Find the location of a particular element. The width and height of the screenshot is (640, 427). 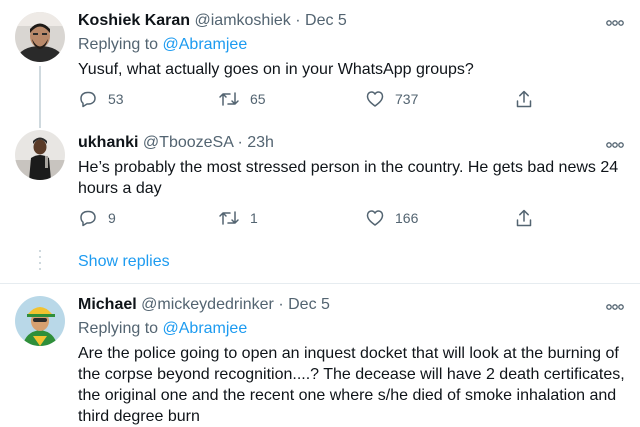

like-count: 166 is located at coordinates (407, 218).